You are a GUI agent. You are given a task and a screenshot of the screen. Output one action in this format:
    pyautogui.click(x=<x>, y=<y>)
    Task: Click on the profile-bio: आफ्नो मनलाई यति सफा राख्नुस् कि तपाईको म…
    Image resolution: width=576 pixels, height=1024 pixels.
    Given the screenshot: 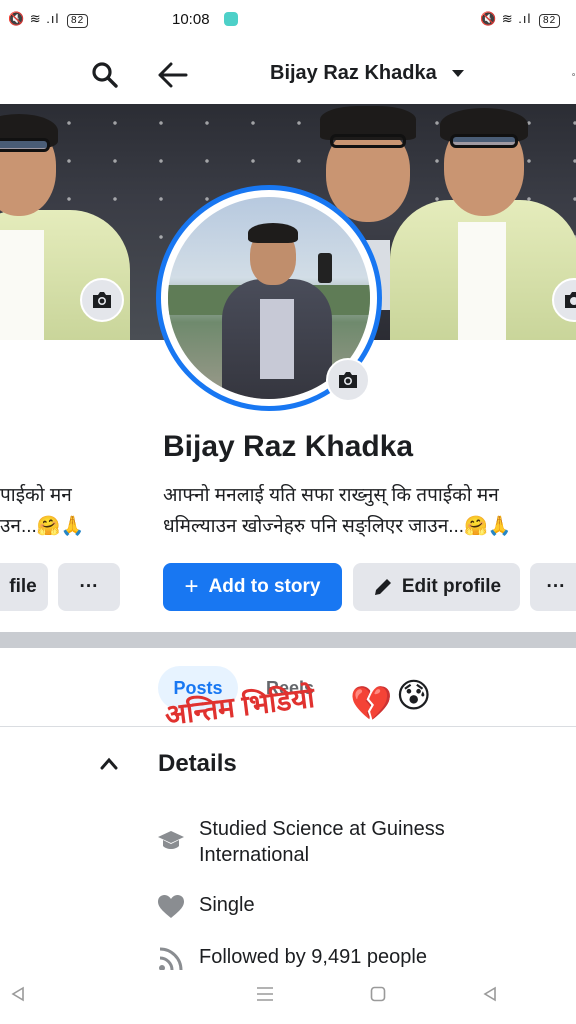 What is the action you would take?
    pyautogui.click(x=369, y=511)
    